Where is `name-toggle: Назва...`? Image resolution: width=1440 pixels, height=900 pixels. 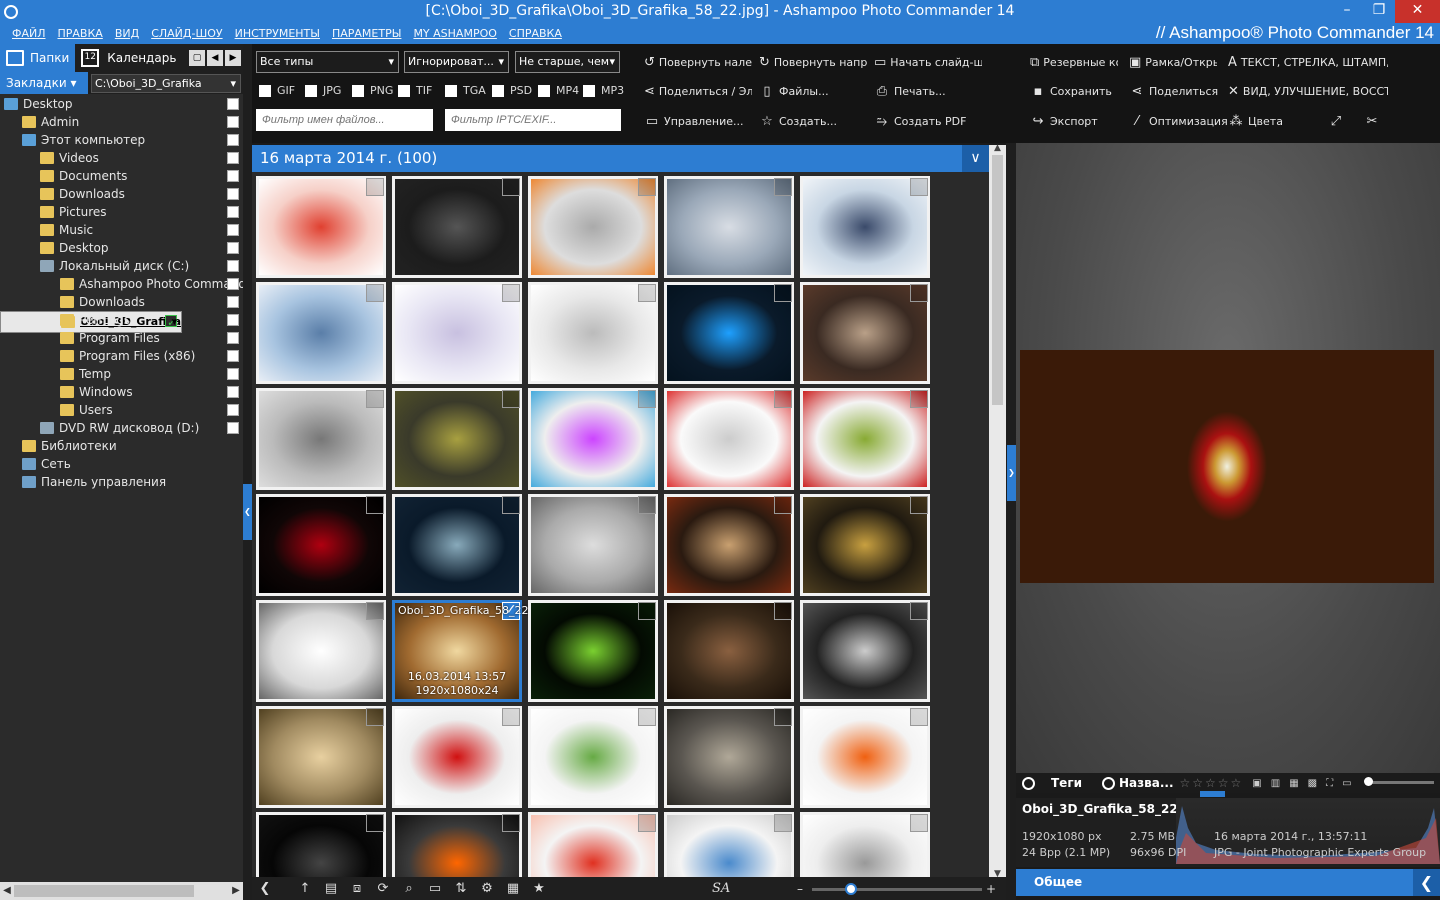
name-toggle: Назва... is located at coordinates (1138, 783).